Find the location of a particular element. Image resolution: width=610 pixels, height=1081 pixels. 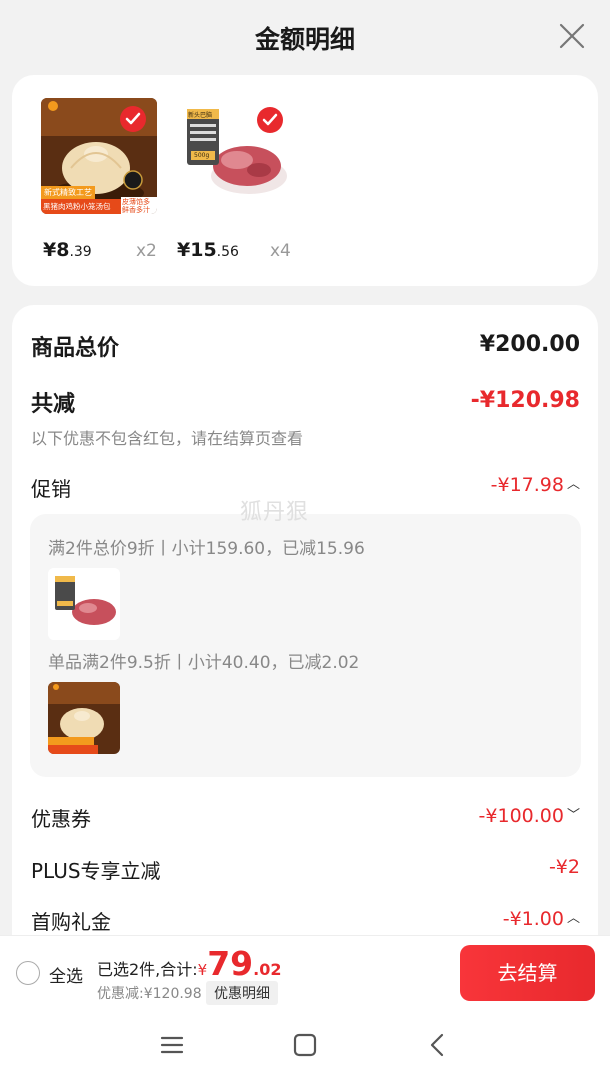

promo-item-text: 单品满2件9.5折丨小计40.40，已减2.02 is located at coordinates (204, 663).